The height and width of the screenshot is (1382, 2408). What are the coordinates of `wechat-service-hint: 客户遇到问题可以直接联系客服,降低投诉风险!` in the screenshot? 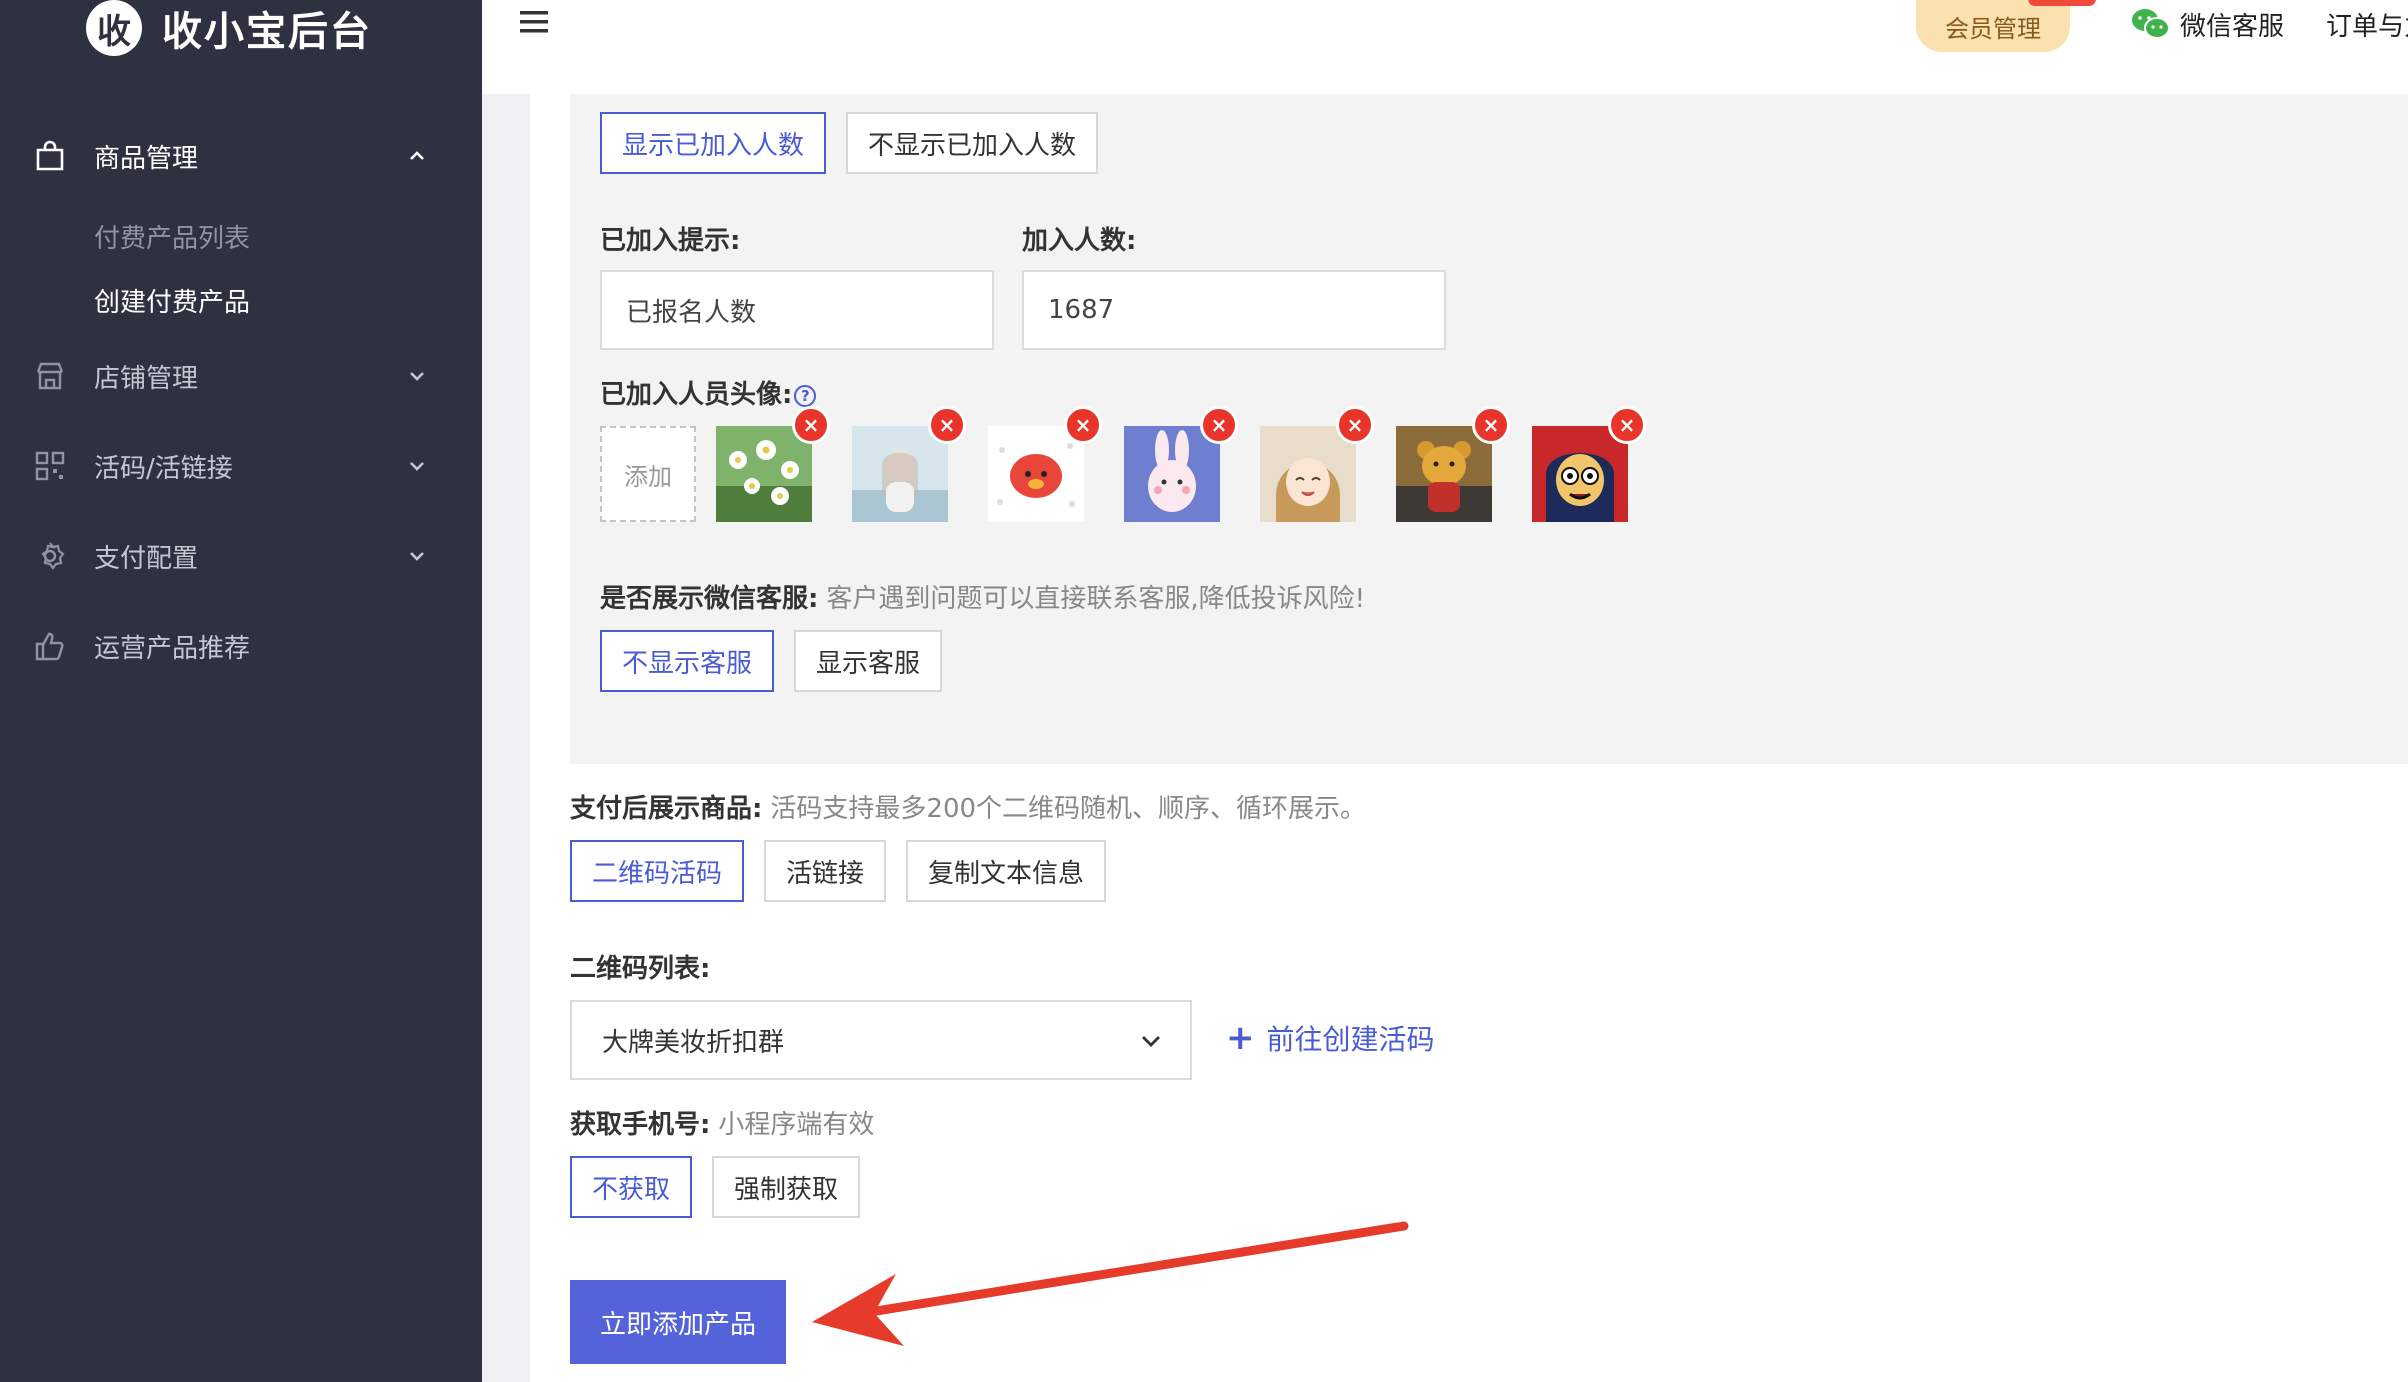 It's located at (1096, 599).